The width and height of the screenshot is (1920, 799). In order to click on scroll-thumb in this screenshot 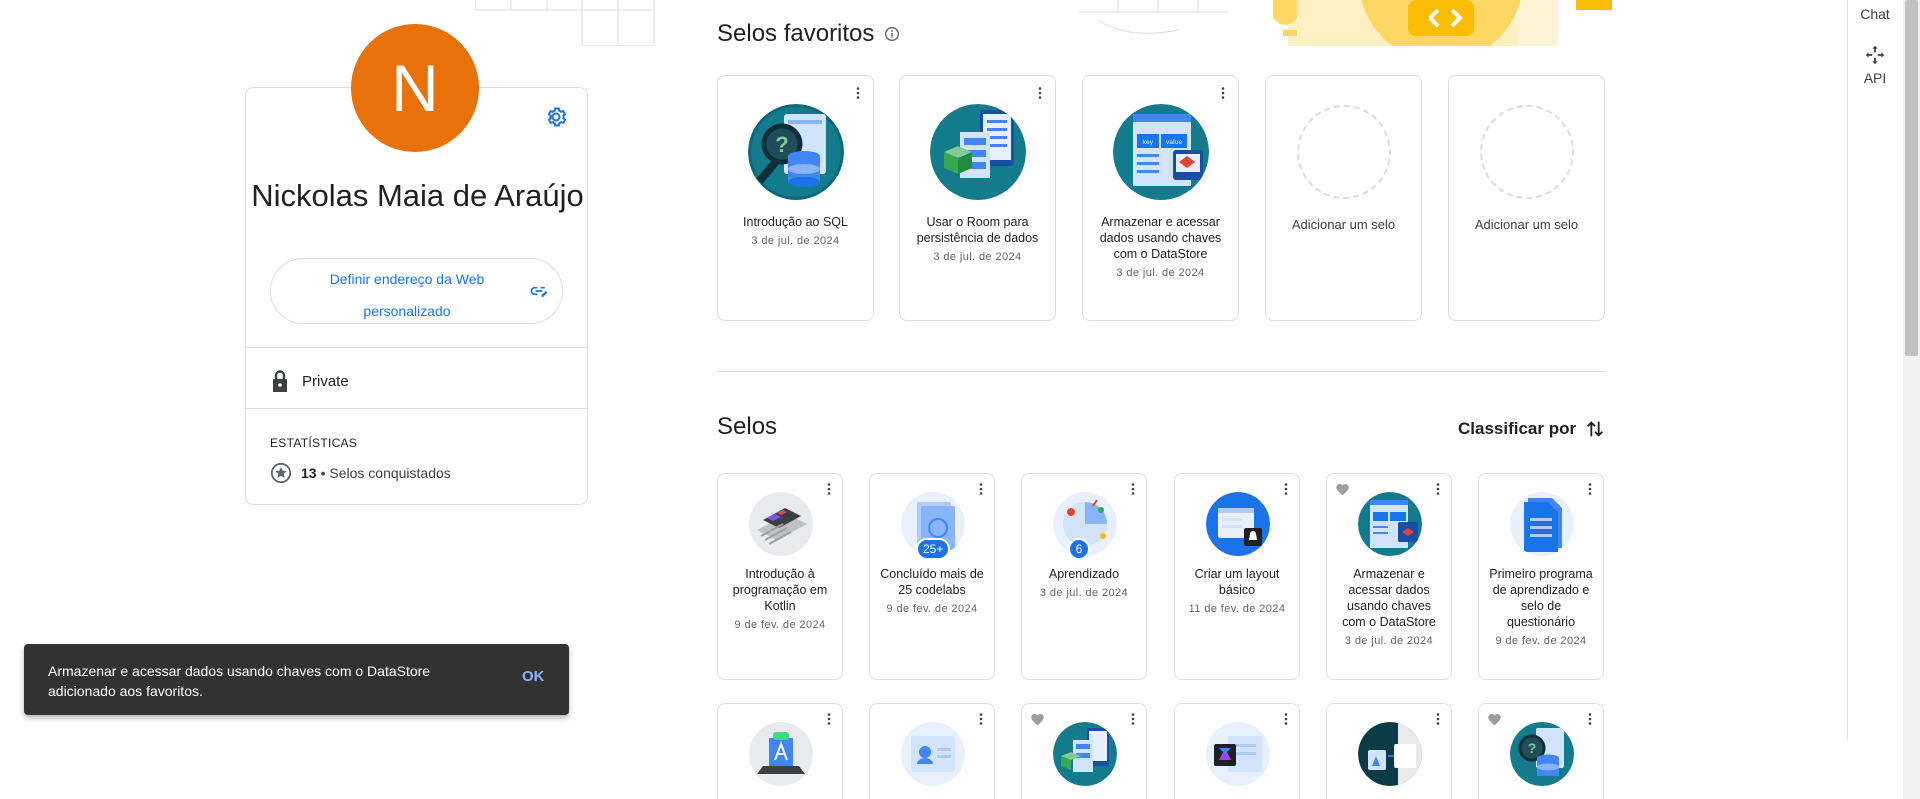, I will do `click(1911, 178)`.